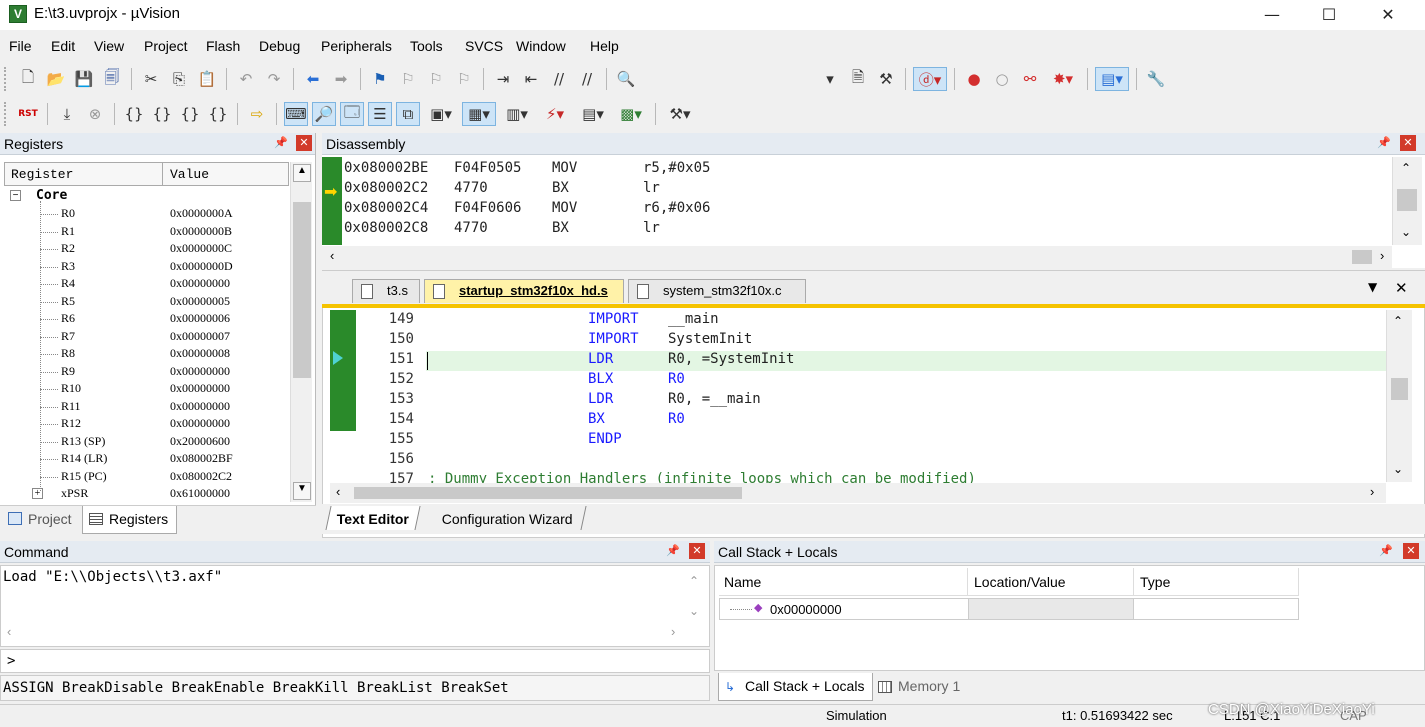 The image size is (1425, 727). Describe the element at coordinates (386, 291) in the screenshot. I see `tab-t3-s: t3.s` at that location.